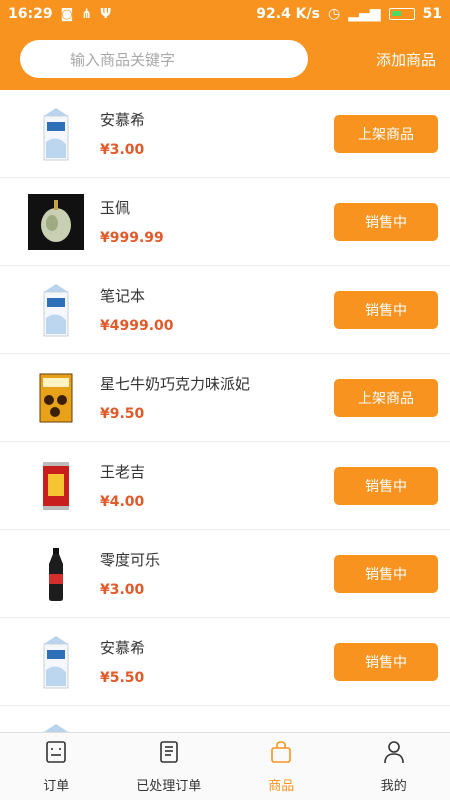 The image size is (450, 800). What do you see at coordinates (225, 719) in the screenshot?
I see `product-row: 蒙牛早餐奶` at bounding box center [225, 719].